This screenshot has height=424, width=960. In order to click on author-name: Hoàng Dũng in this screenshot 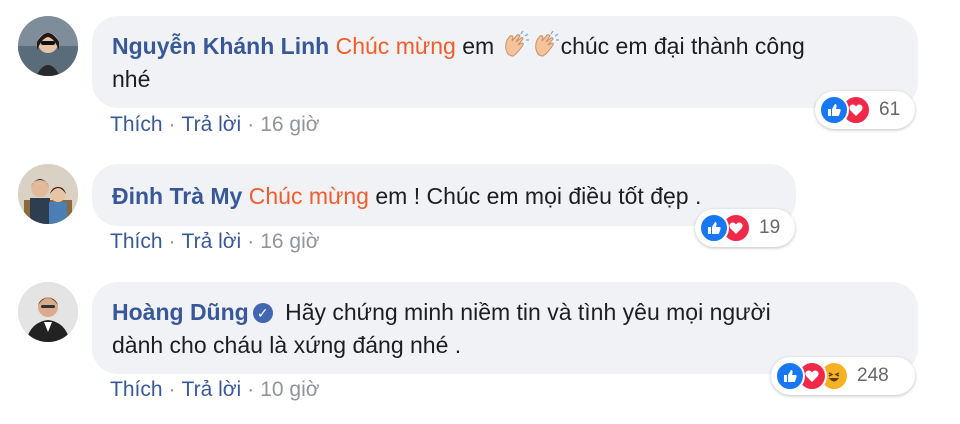, I will do `click(180, 312)`.